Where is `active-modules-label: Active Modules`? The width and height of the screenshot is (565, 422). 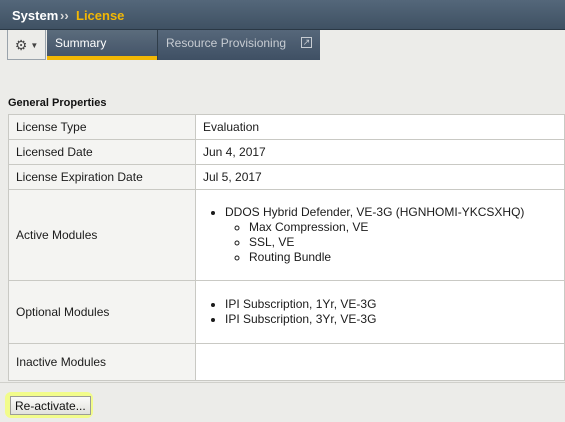
active-modules-label: Active Modules is located at coordinates (102, 235).